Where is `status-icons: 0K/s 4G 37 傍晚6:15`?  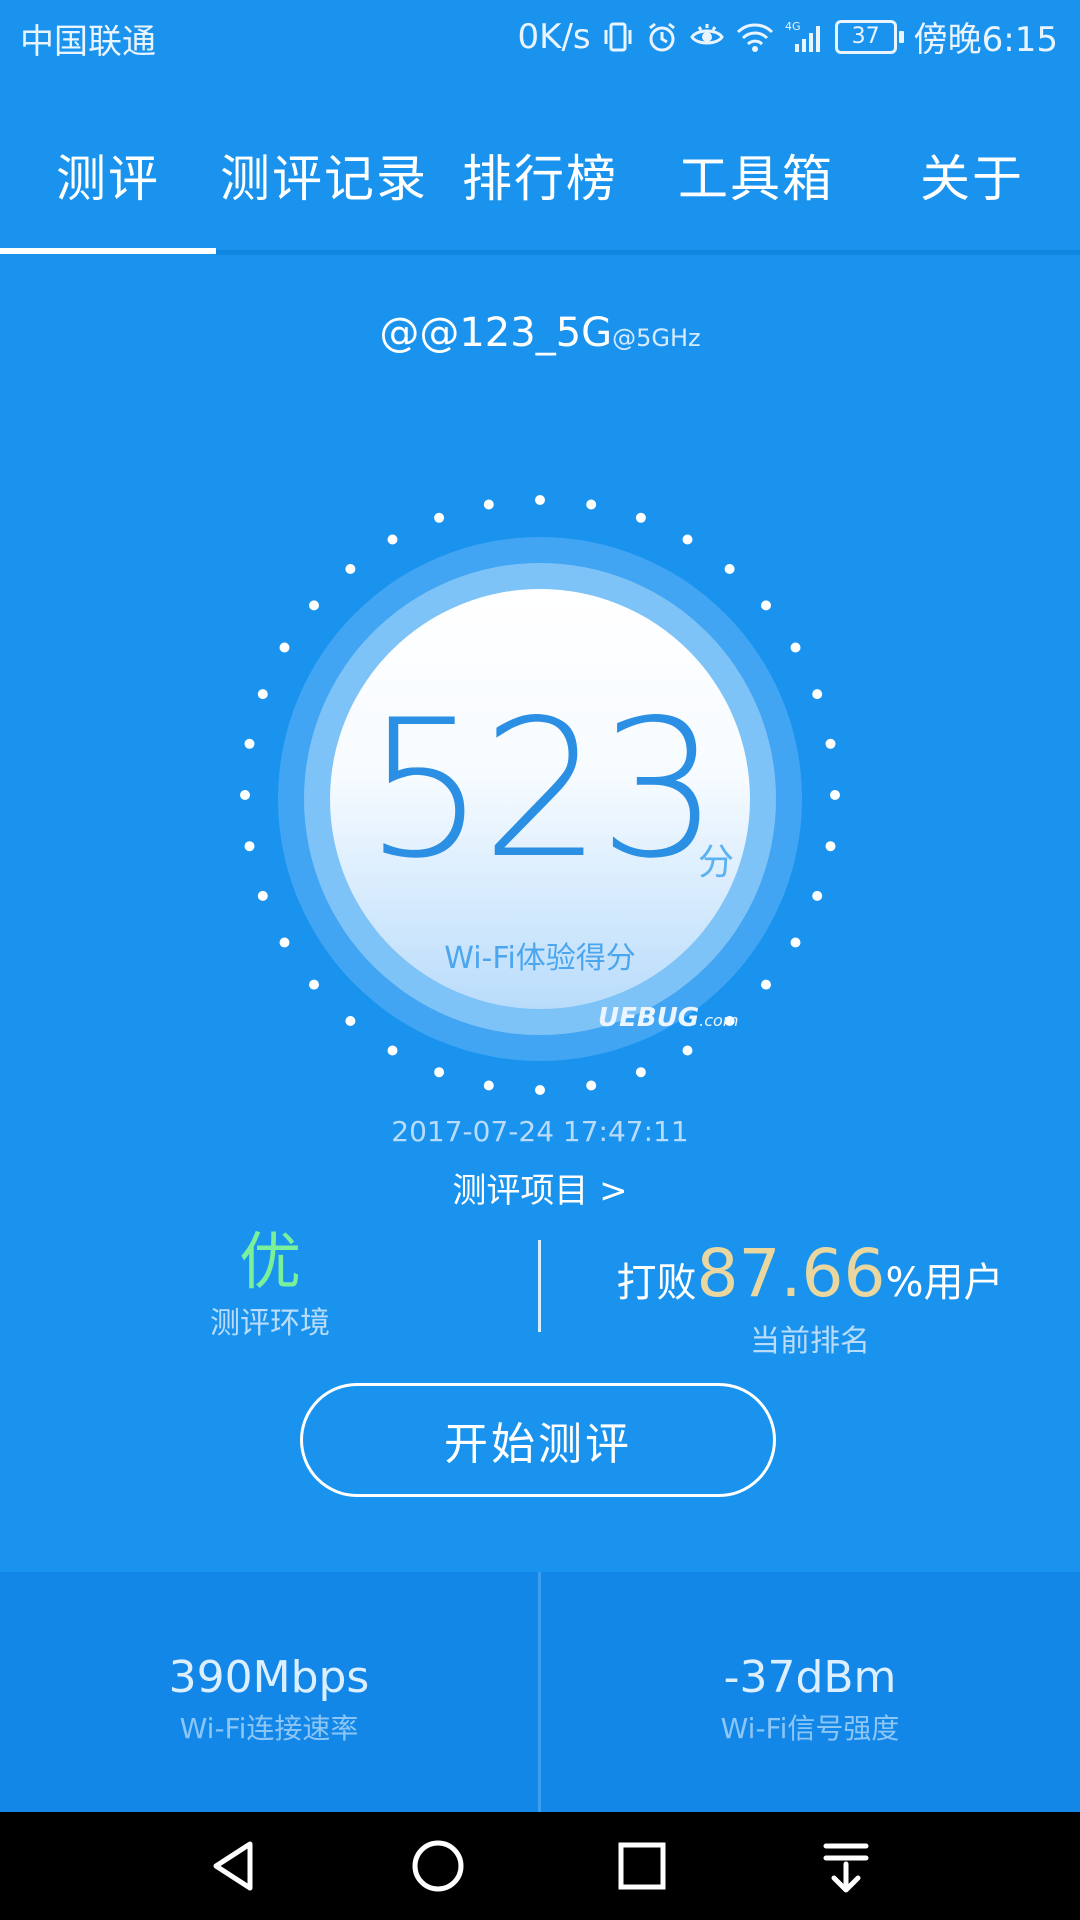
status-icons: 0K/s 4G 37 傍晚6:15 is located at coordinates (788, 36).